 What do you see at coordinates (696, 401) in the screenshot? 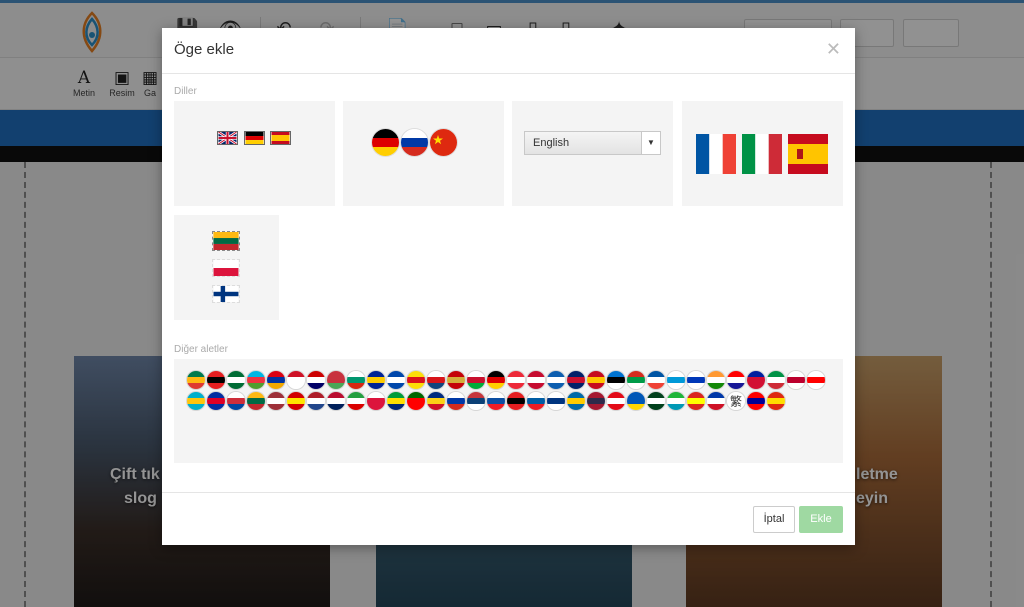
I see `vietnam-flag-icon` at bounding box center [696, 401].